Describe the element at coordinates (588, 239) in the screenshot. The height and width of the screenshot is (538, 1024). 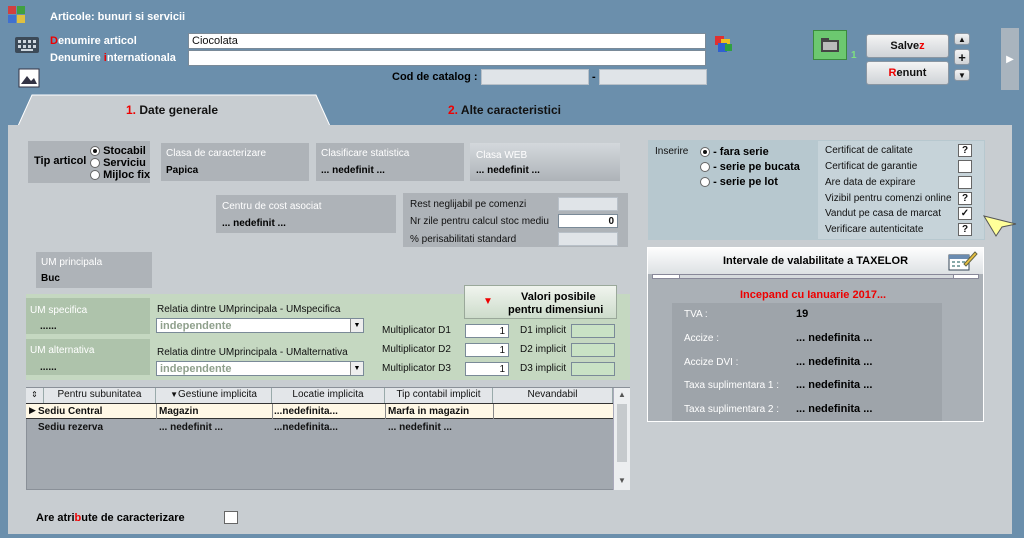
I see `perisabilitati-input` at that location.